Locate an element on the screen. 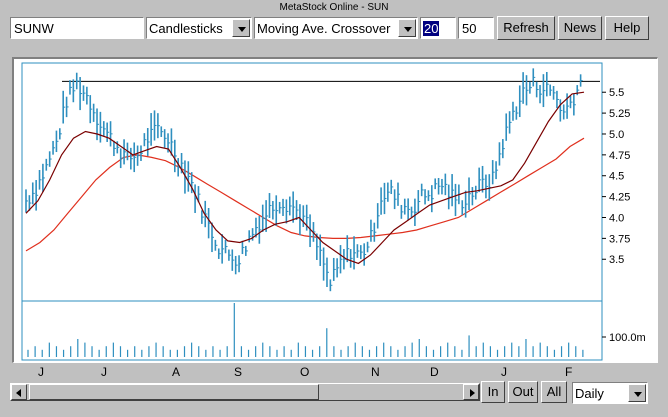  chart-style-select: Candlesticks is located at coordinates (199, 28).